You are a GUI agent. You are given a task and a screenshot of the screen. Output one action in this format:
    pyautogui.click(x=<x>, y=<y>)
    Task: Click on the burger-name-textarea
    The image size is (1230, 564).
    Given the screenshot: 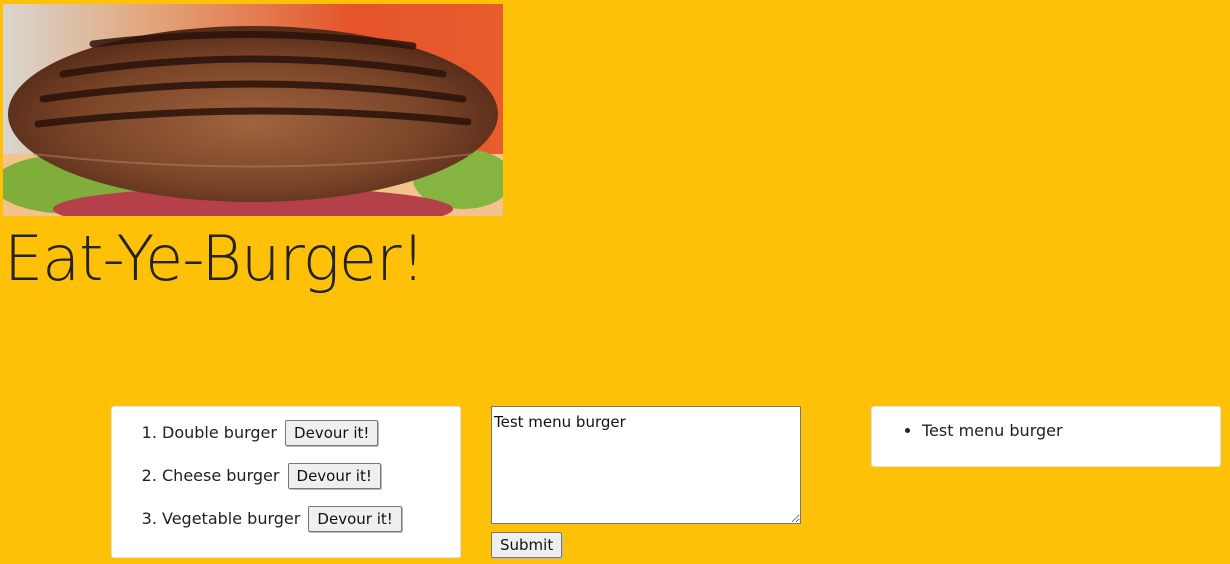 What is the action you would take?
    pyautogui.click(x=646, y=465)
    